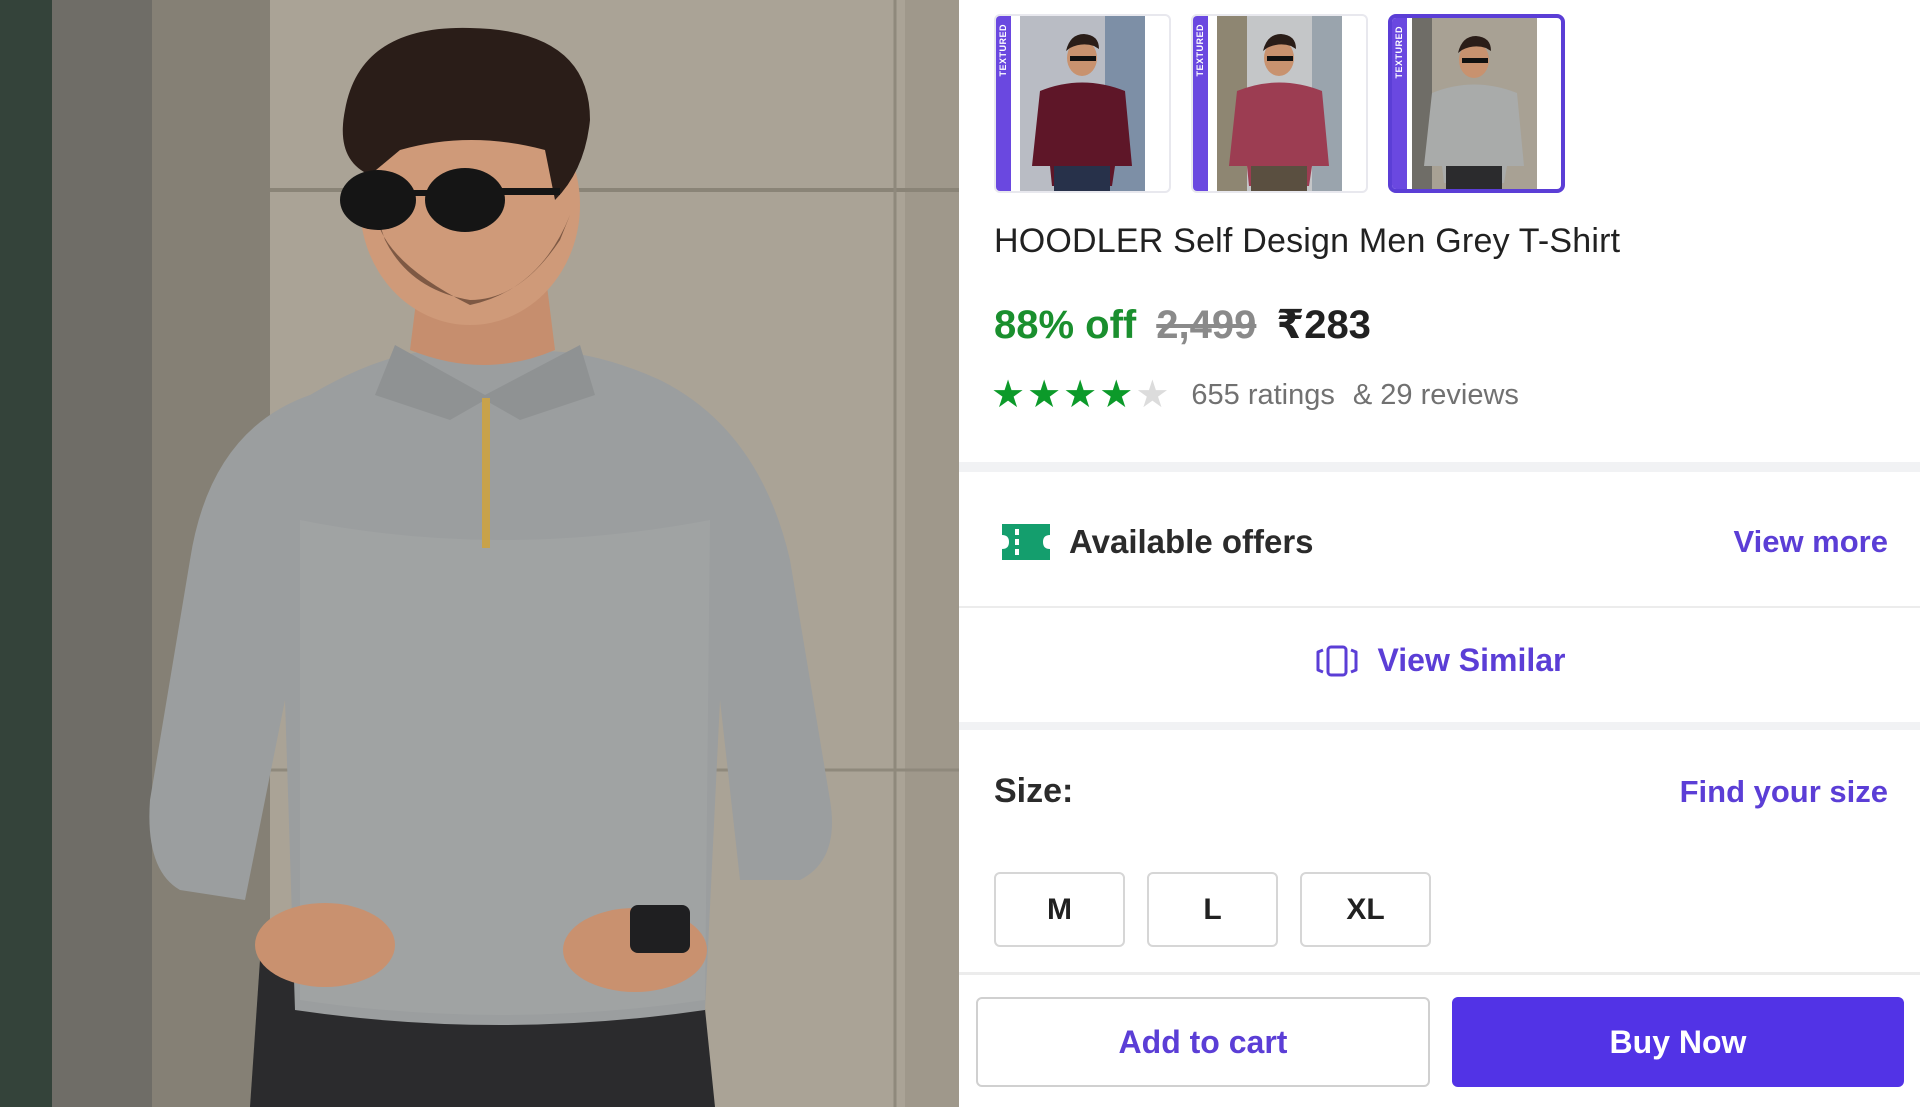  I want to click on find-your-size-link: Find your size, so click(1784, 792).